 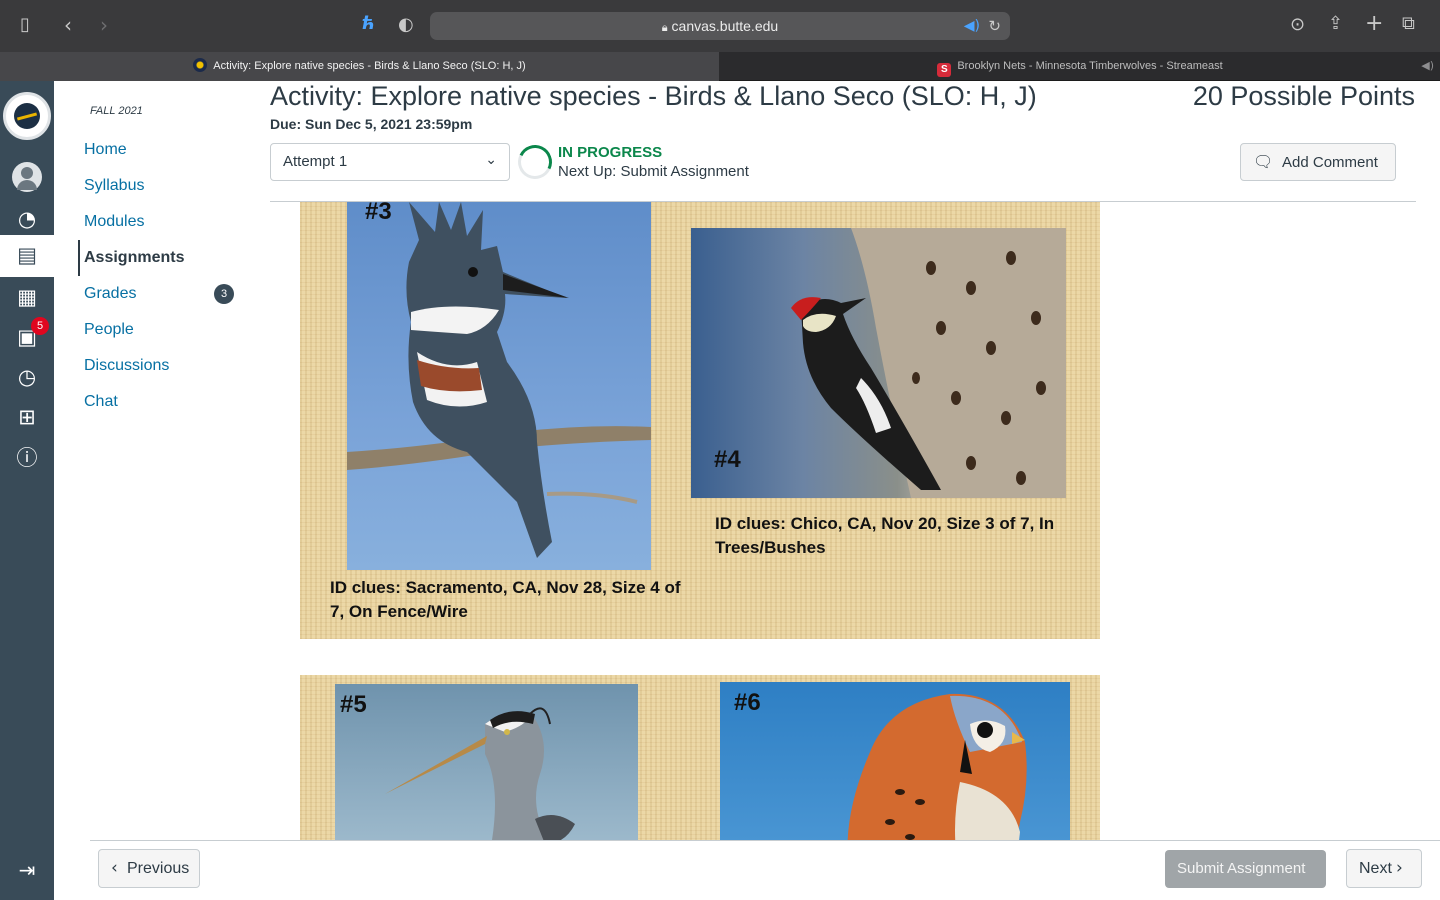 I want to click on audio-icon: ◀), so click(x=972, y=26).